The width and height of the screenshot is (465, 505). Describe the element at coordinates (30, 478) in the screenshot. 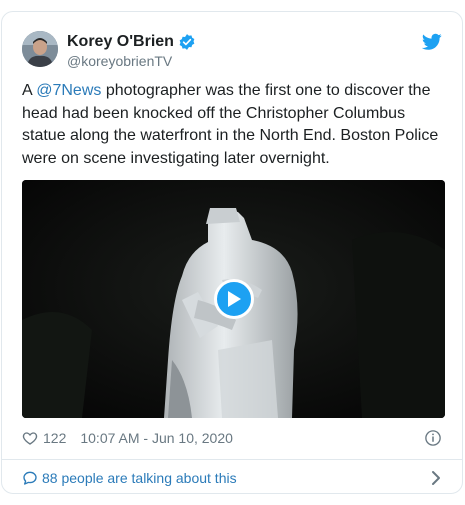

I see `speech-bubble-icon` at that location.